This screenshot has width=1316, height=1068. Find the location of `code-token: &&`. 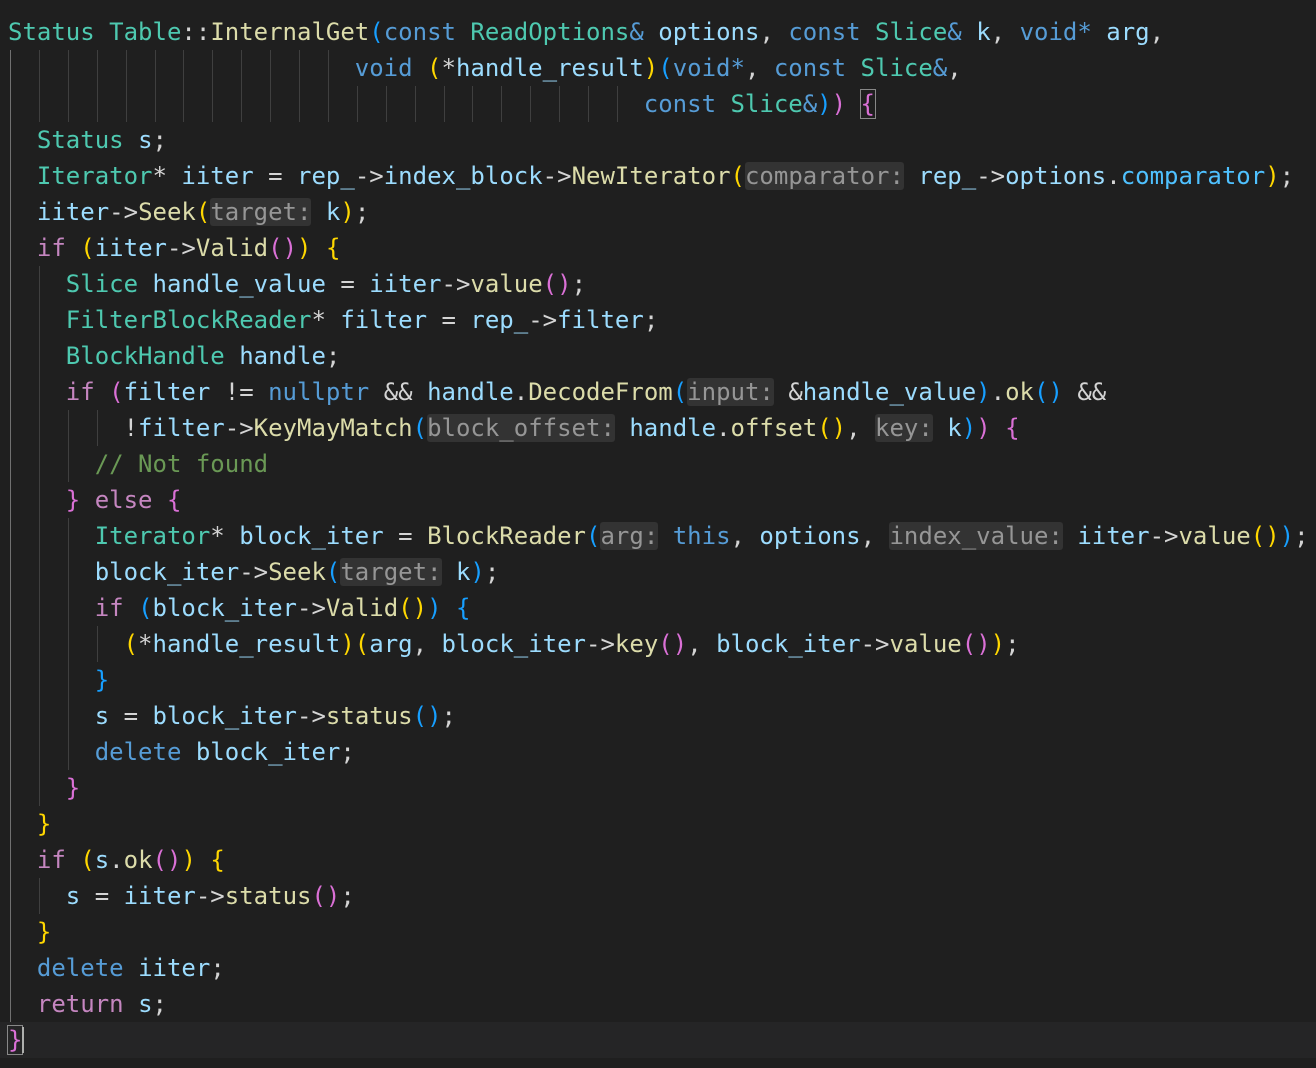

code-token: && is located at coordinates (398, 392).